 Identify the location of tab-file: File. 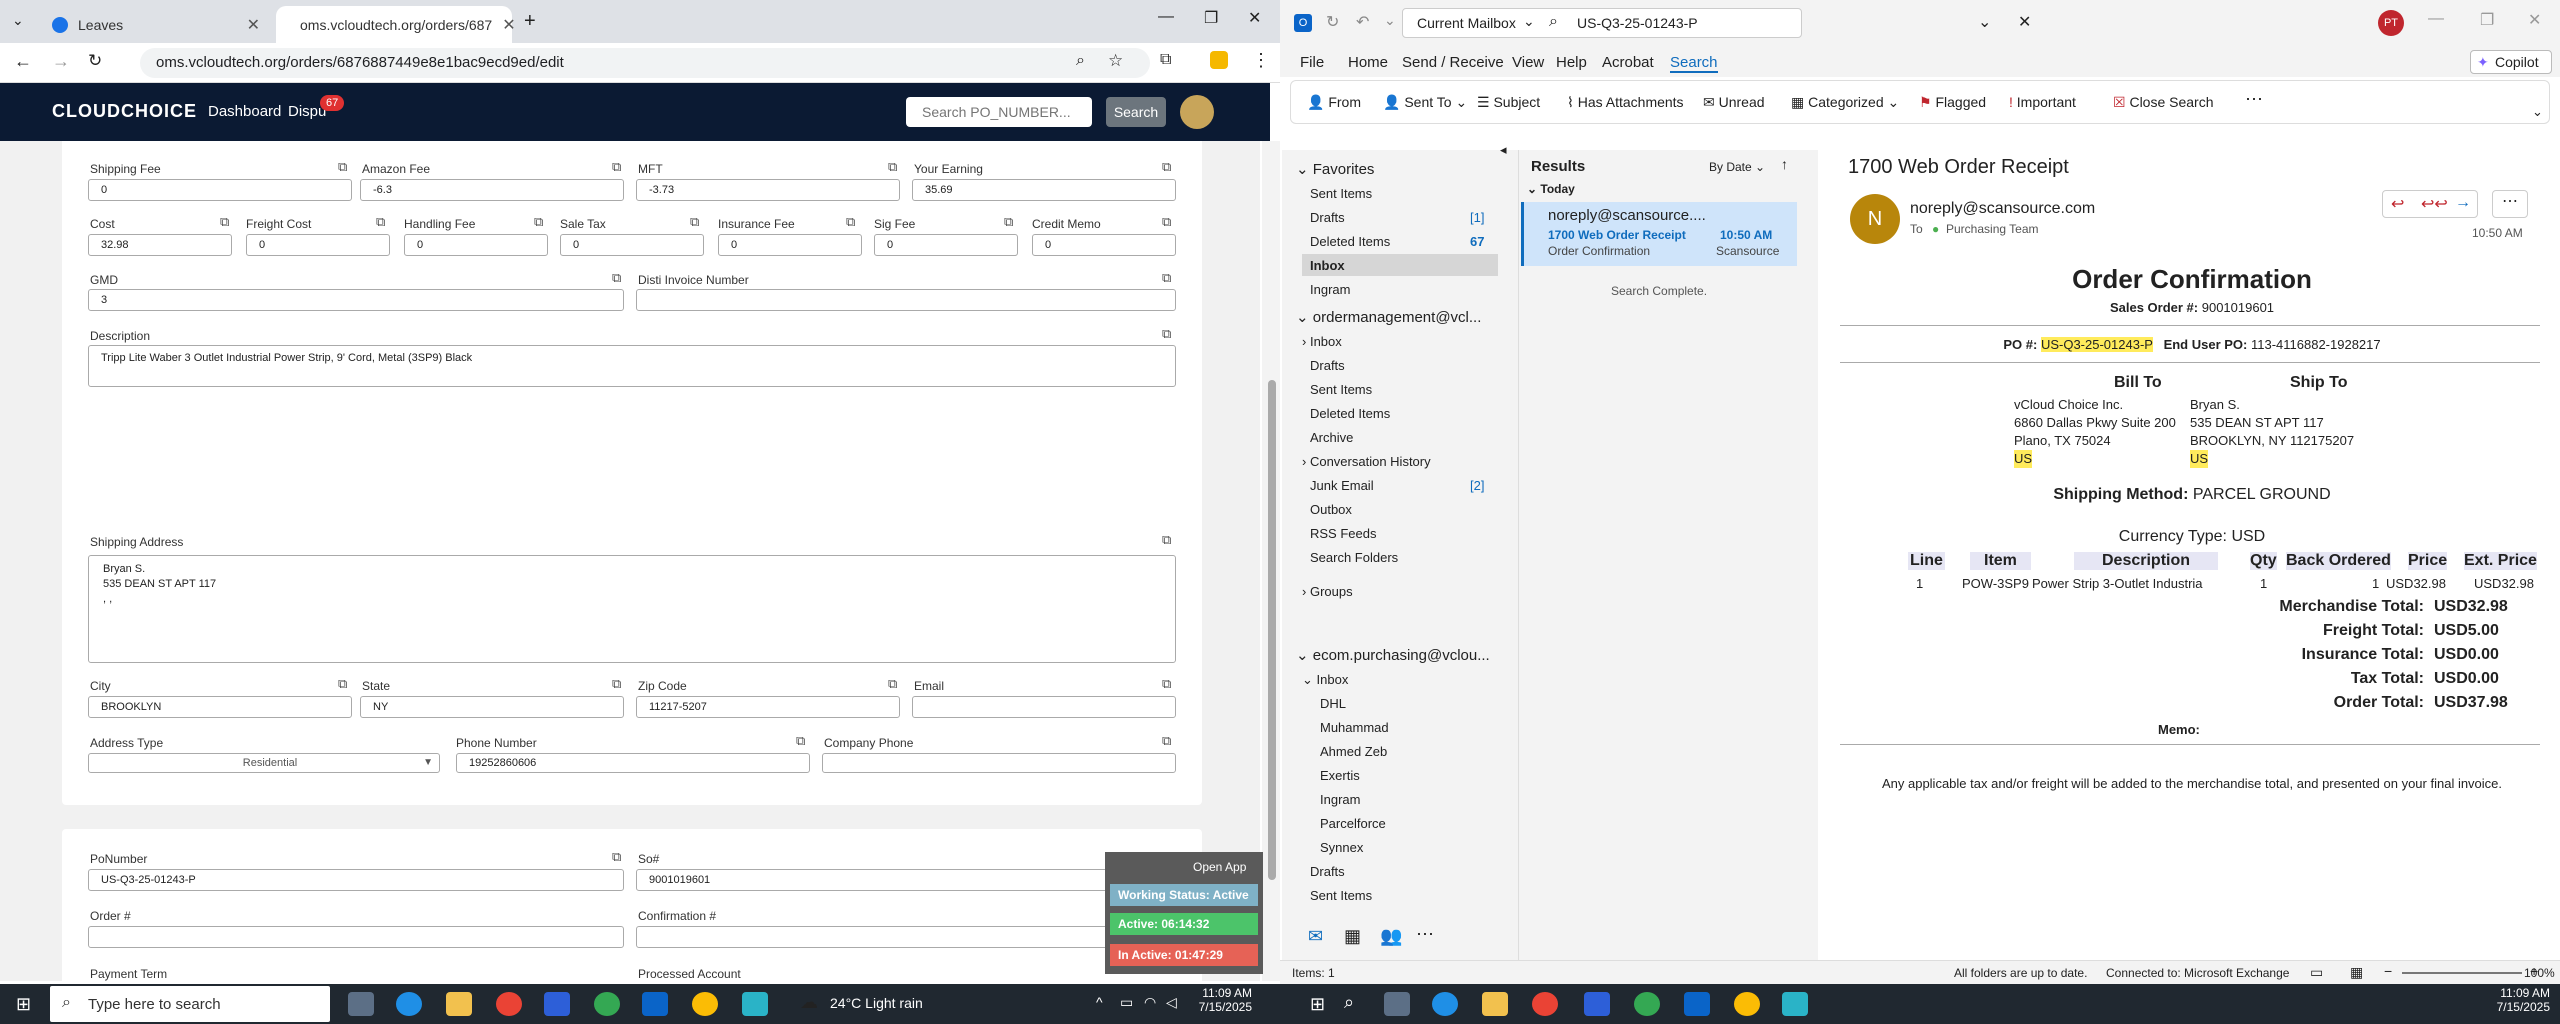
(1312, 62).